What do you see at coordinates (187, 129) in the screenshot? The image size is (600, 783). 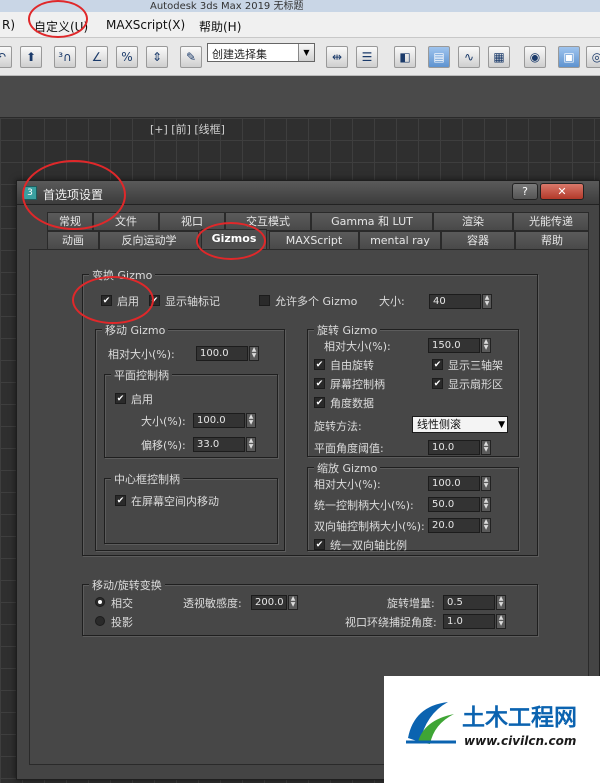 I see `viewport-label: [+] [前] [线框]` at bounding box center [187, 129].